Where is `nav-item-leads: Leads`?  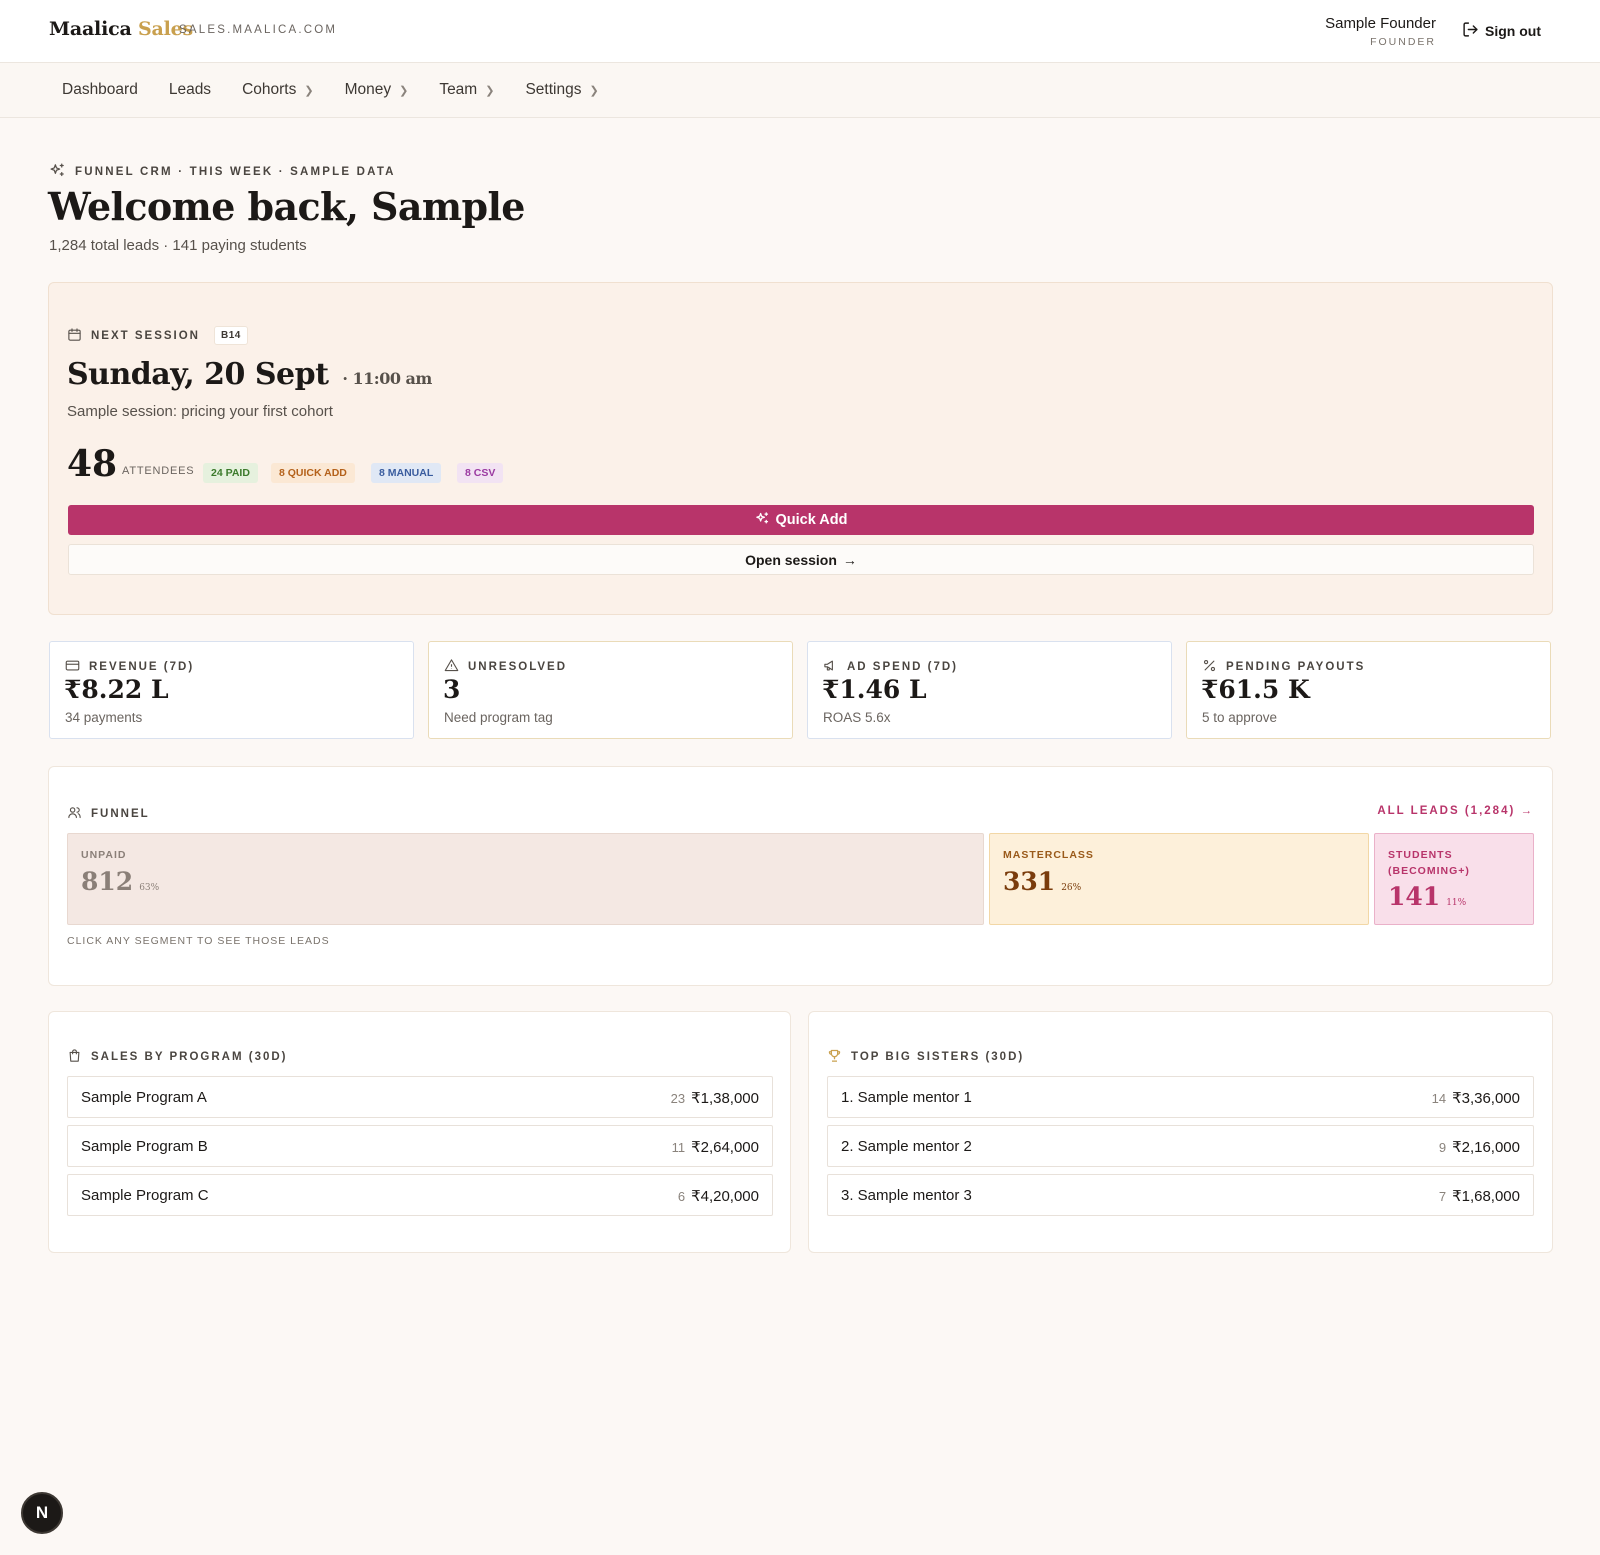 nav-item-leads: Leads is located at coordinates (190, 90).